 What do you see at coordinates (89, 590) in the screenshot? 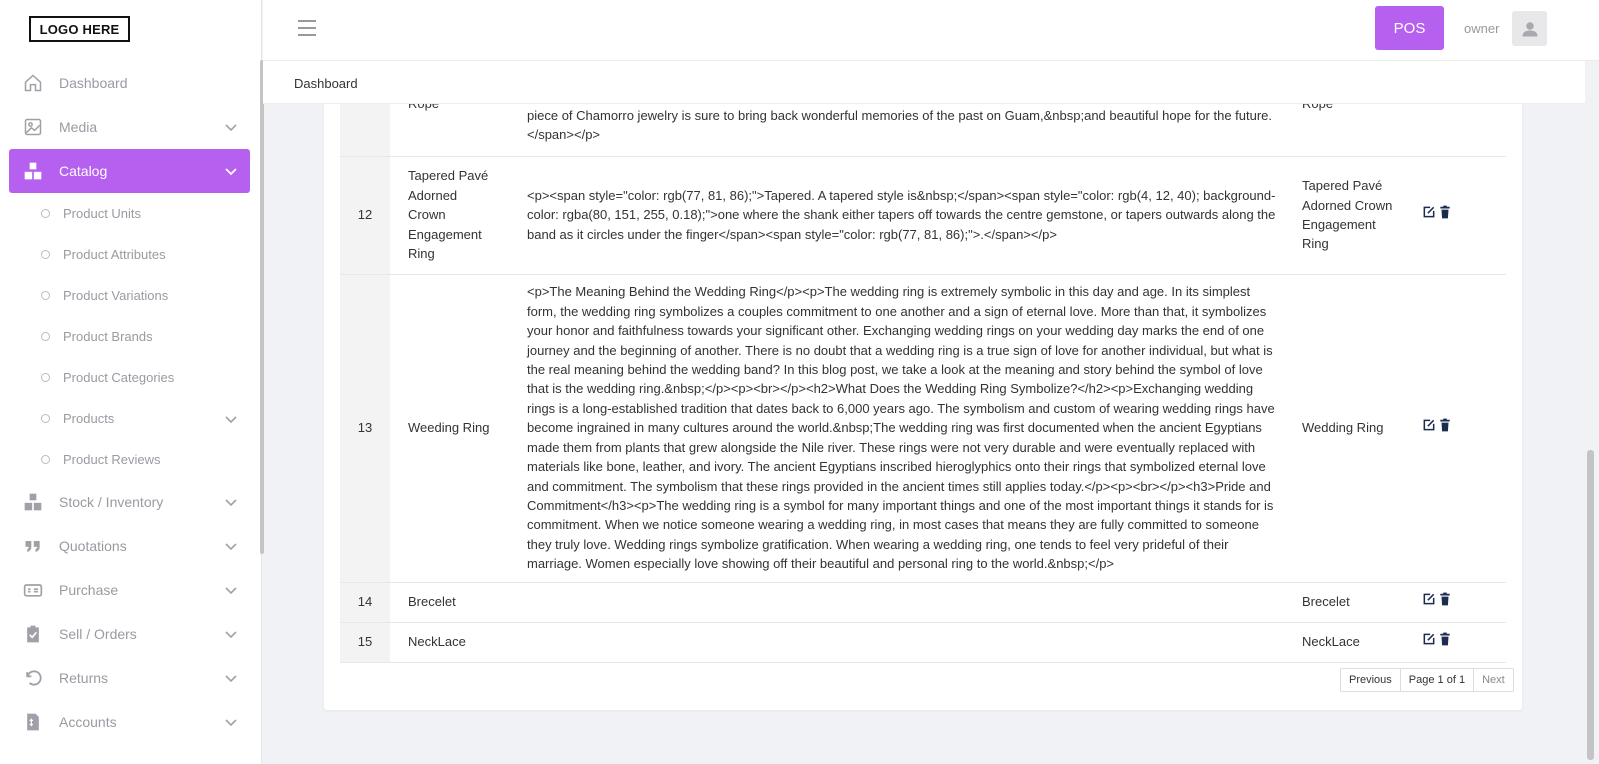
I see `sidebar-item-label: Purchase` at bounding box center [89, 590].